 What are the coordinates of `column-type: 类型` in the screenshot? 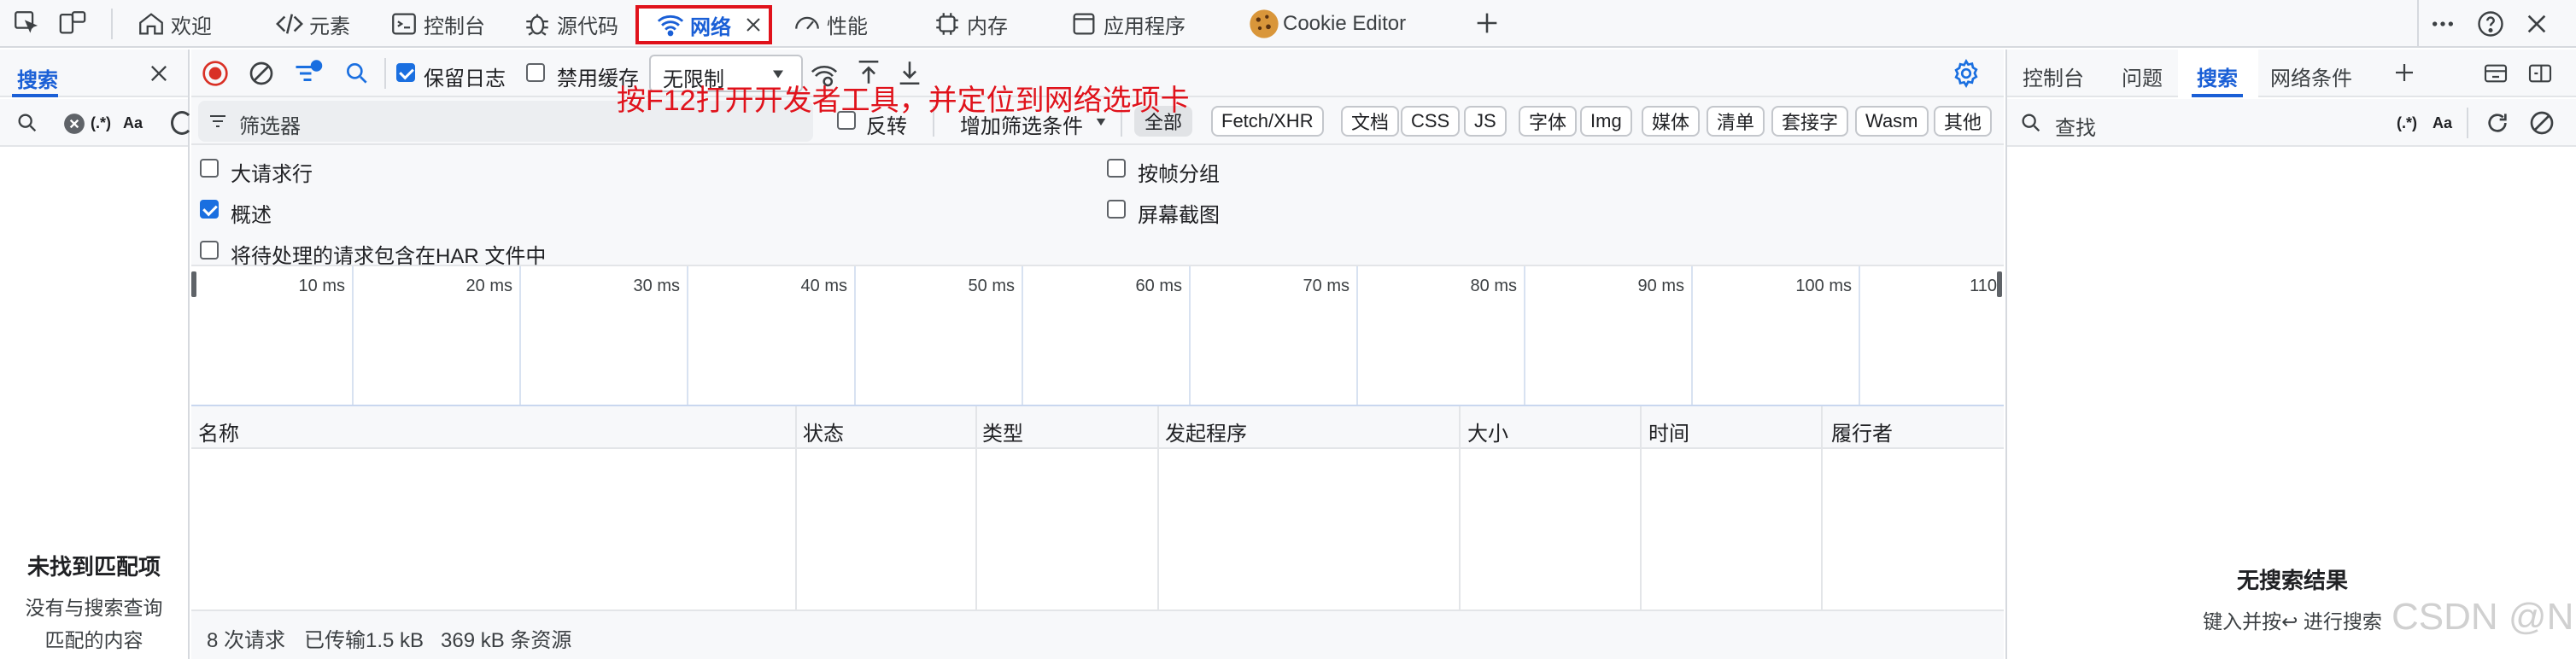 It's located at (1002, 431).